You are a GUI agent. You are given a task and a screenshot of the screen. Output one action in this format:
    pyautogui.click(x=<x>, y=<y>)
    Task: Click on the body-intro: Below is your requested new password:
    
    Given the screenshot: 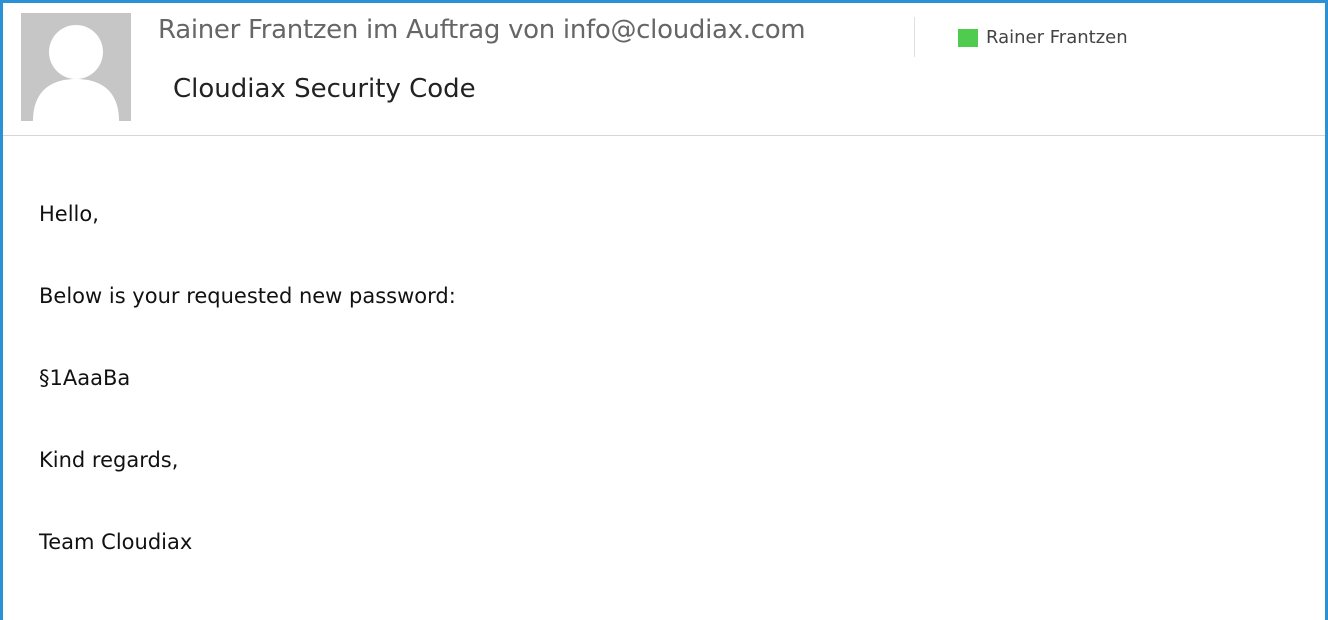 What is the action you would take?
    pyautogui.click(x=247, y=296)
    